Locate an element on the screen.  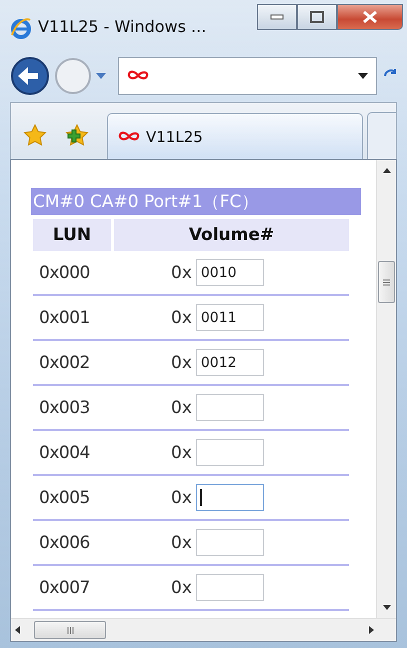
lun-cell-text: 0x002 is located at coordinates (64, 362).